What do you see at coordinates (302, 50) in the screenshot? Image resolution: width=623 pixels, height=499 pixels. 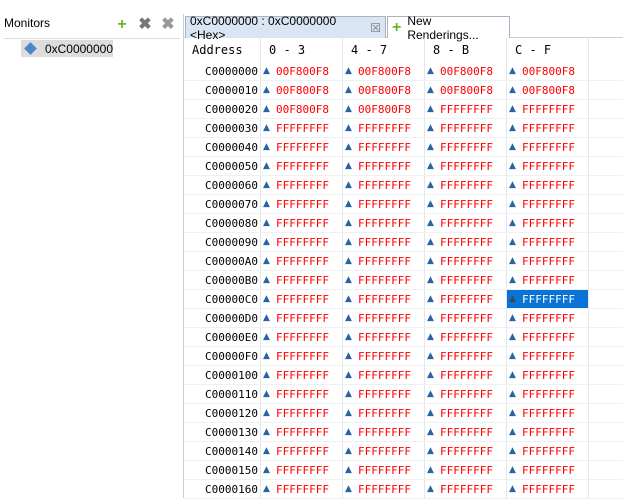 I see `column-header: 0 - 3` at bounding box center [302, 50].